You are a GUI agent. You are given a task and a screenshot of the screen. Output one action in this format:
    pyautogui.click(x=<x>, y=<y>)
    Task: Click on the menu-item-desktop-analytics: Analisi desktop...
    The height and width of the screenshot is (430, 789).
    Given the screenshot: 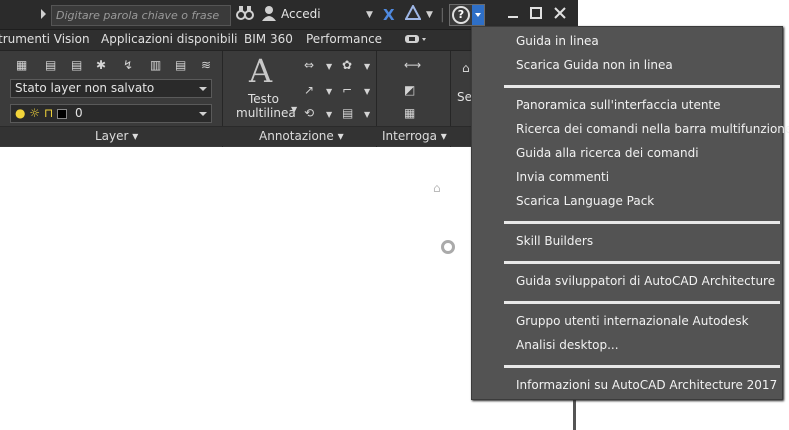 What is the action you would take?
    pyautogui.click(x=567, y=345)
    